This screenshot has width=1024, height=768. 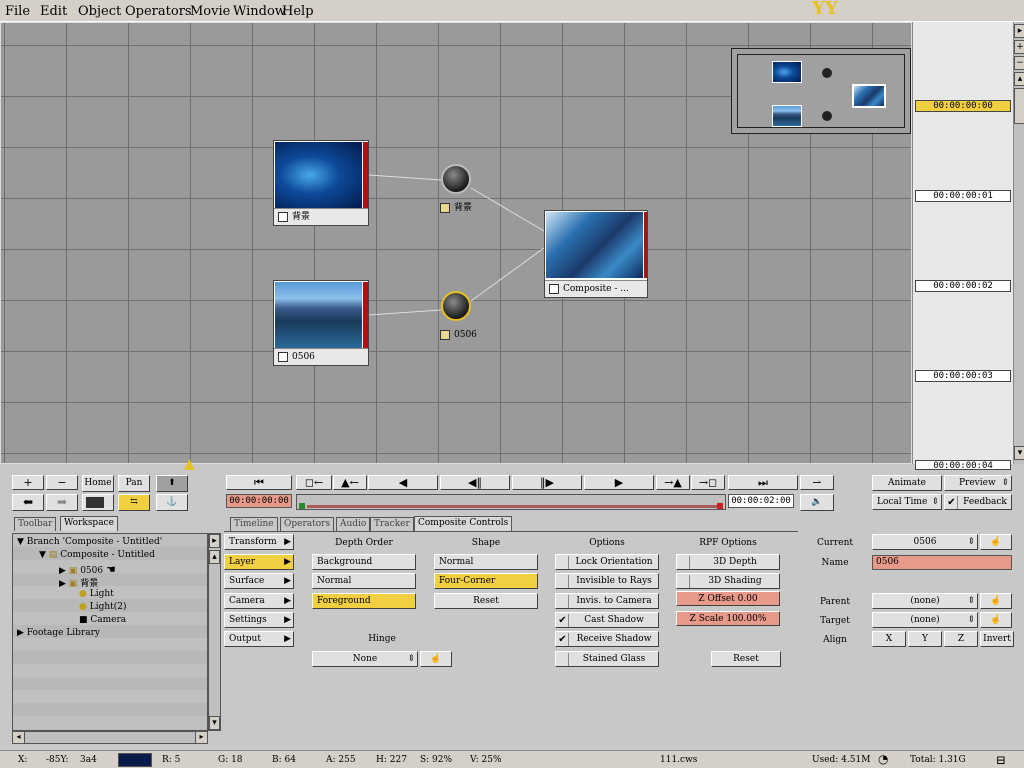 What do you see at coordinates (28, 502) in the screenshot?
I see `back-button: ⬅` at bounding box center [28, 502].